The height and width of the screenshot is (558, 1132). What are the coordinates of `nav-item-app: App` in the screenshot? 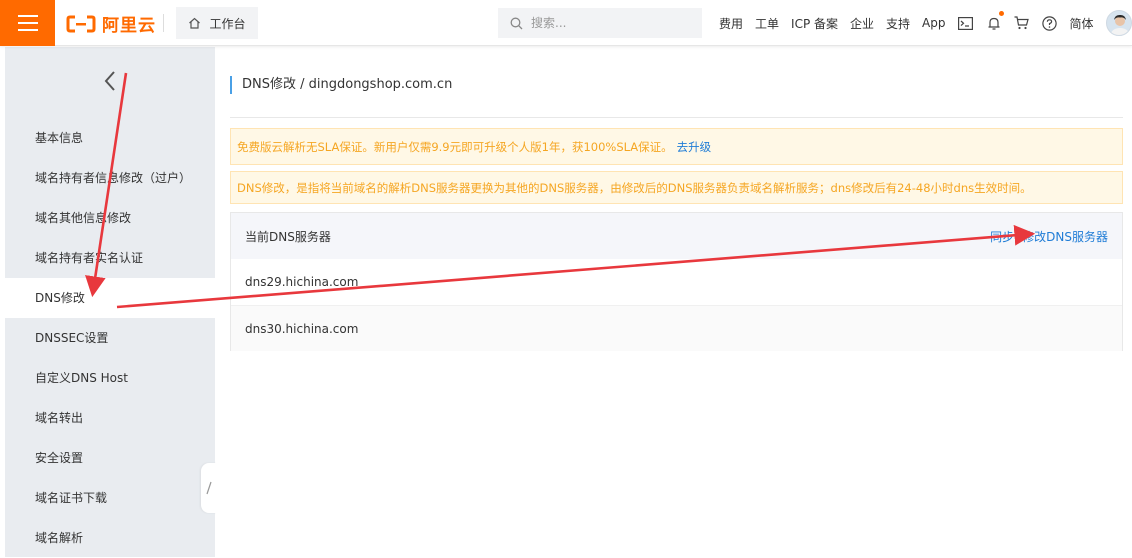 It's located at (933, 23).